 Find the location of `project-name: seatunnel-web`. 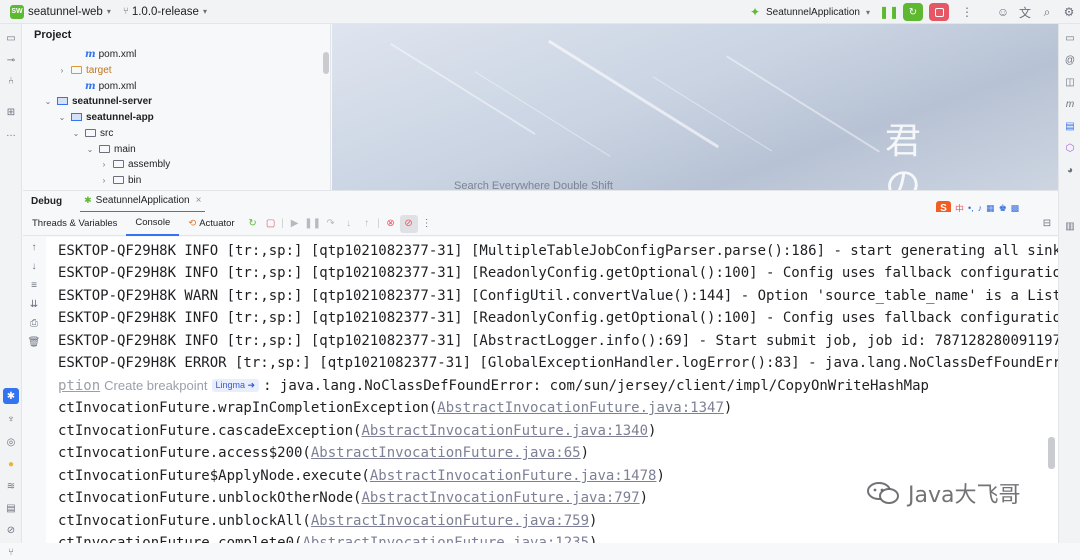

project-name: seatunnel-web is located at coordinates (65, 12).